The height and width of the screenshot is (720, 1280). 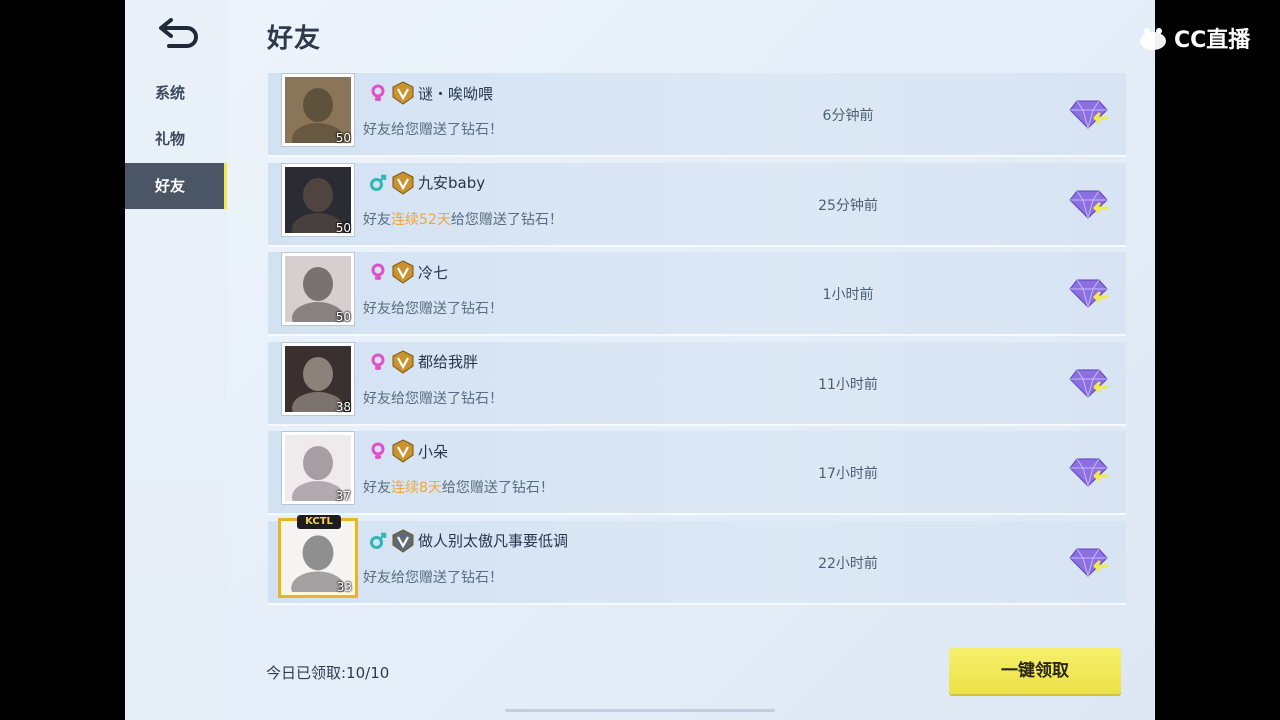 I want to click on gift-time: 17小时前, so click(x=848, y=474).